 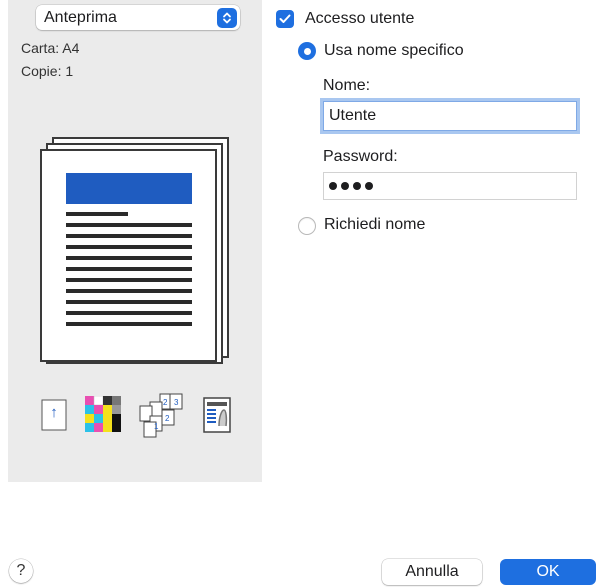 I want to click on help-button: ?, so click(x=21, y=571).